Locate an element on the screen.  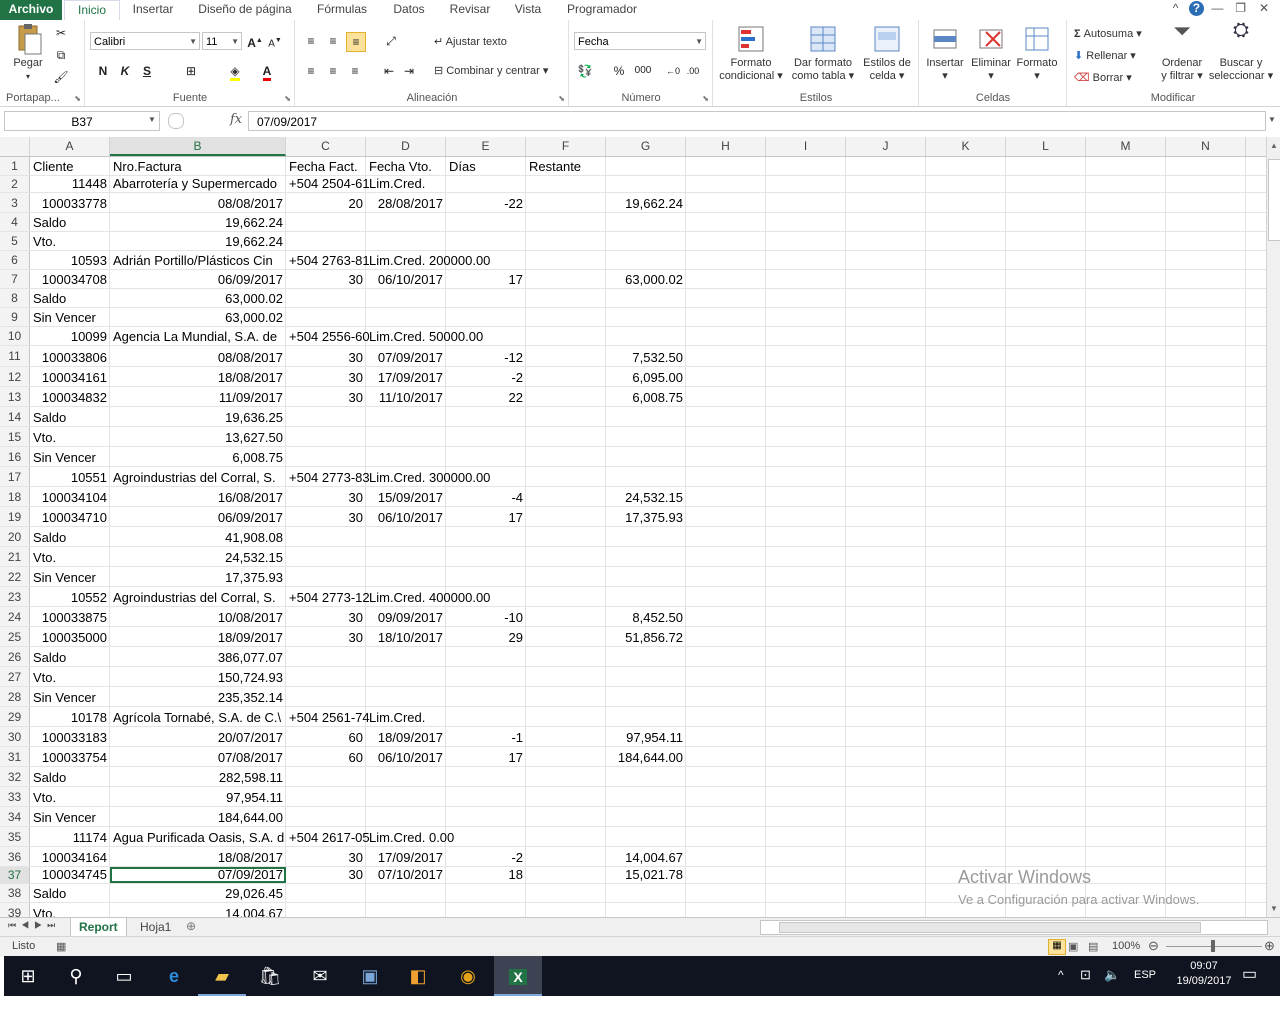
column-header-c: C is located at coordinates (326, 146).